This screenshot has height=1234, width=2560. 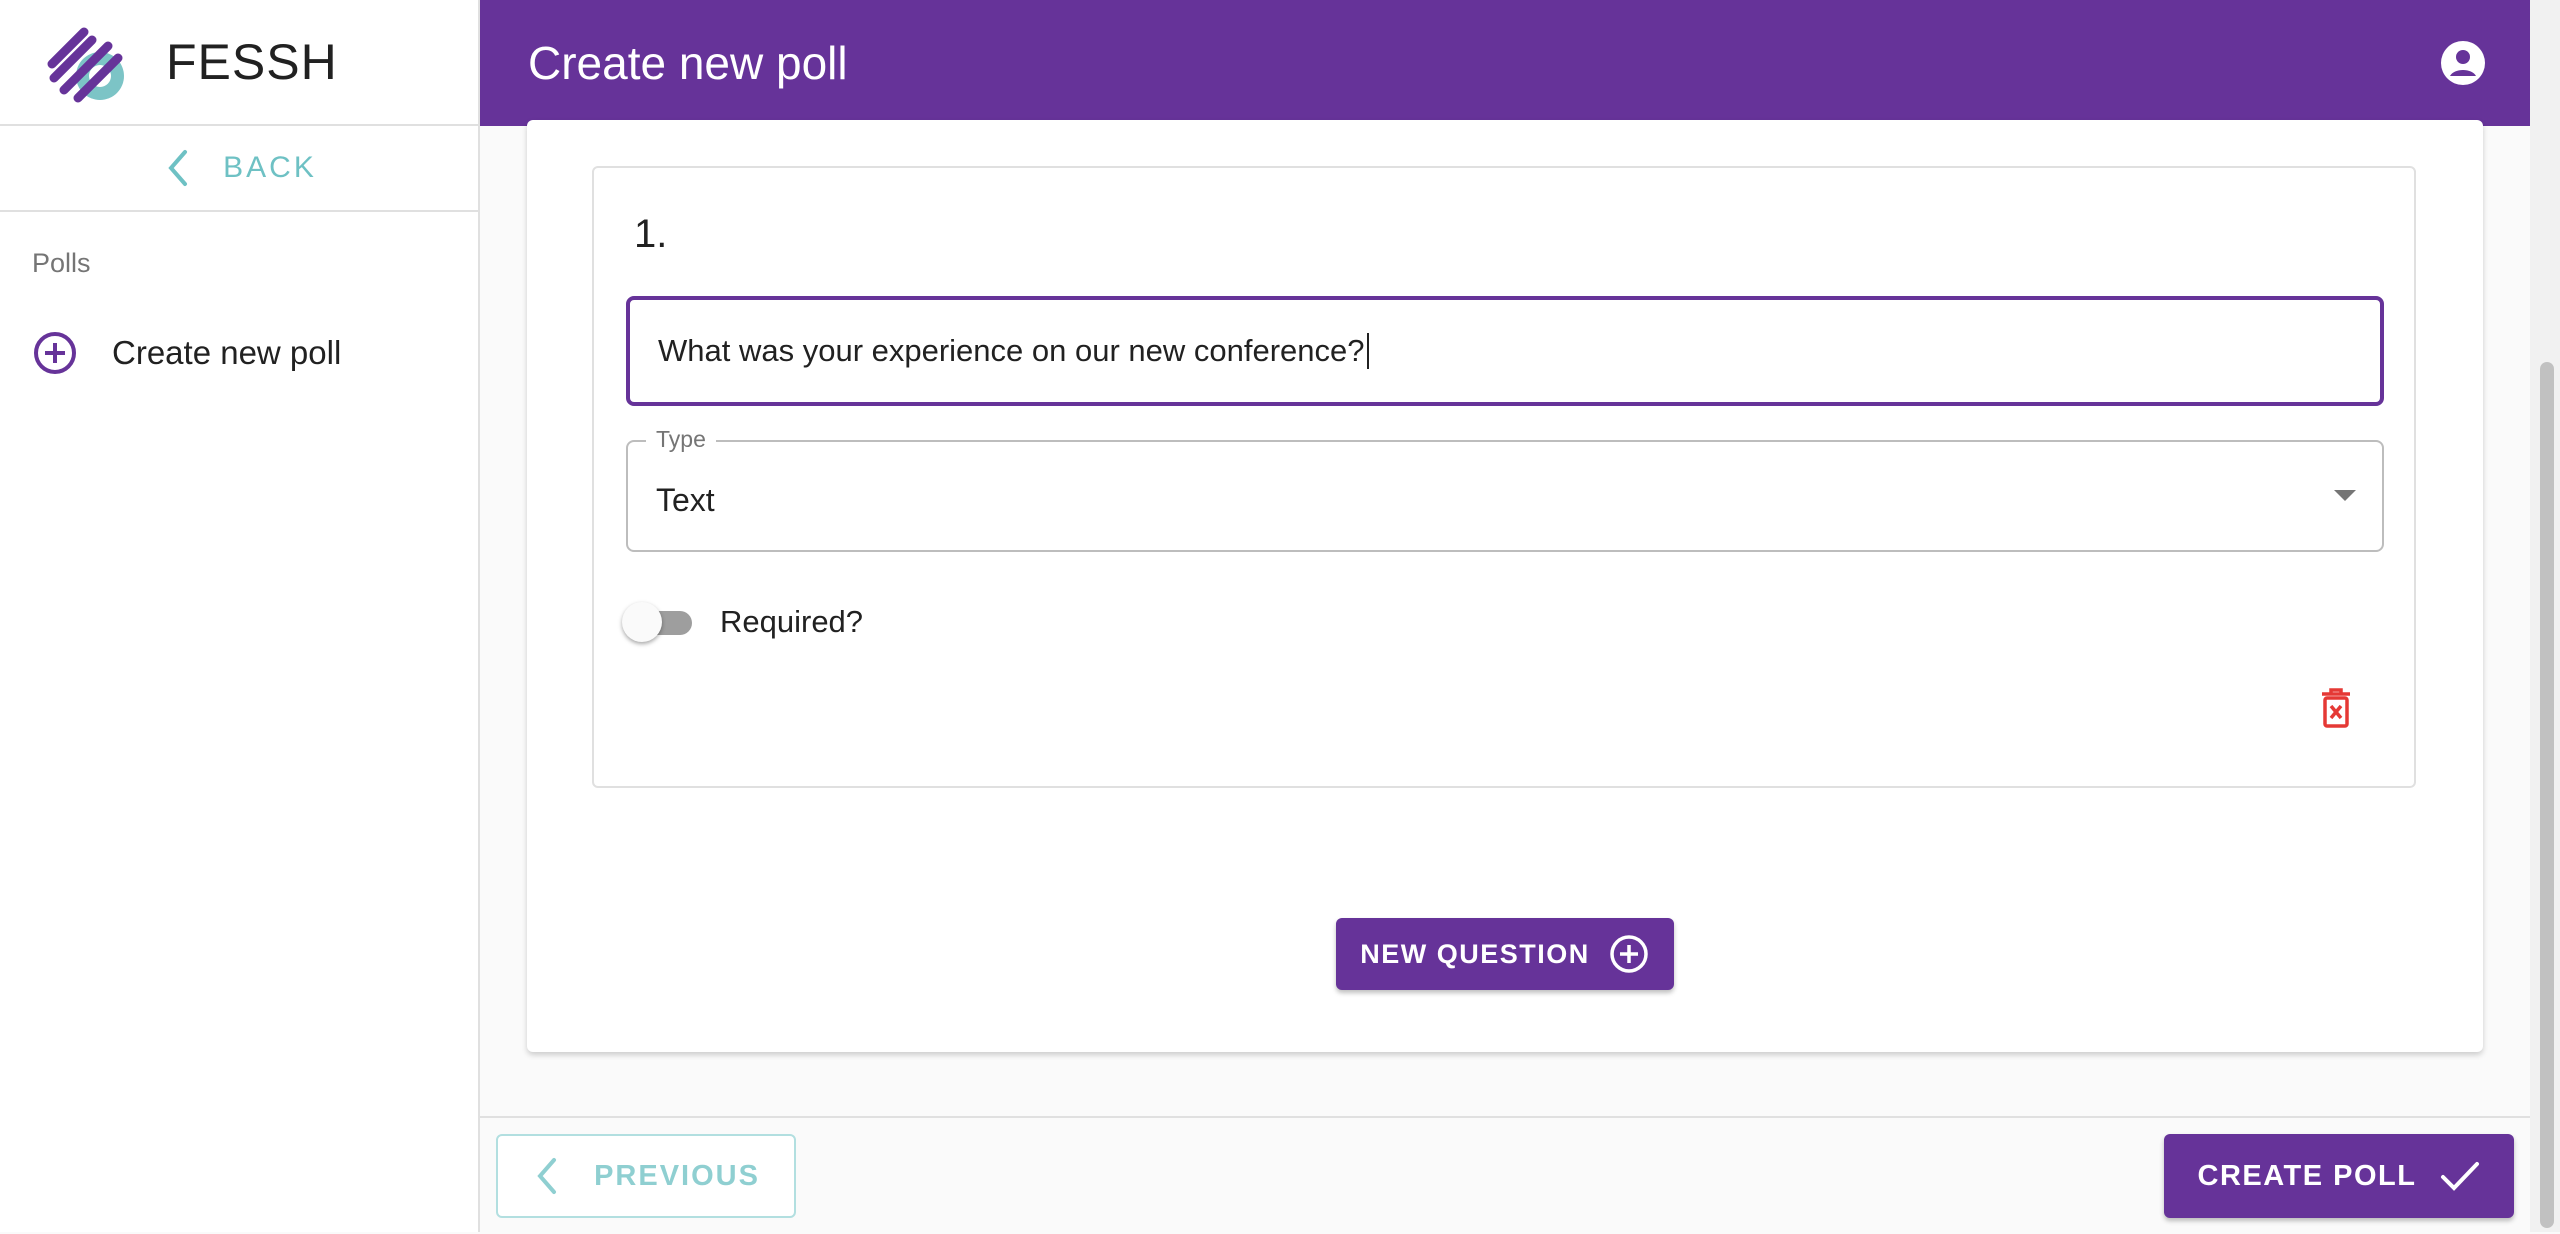 I want to click on sidebar-item-create-new-poll: Create new poll, so click(x=186, y=353).